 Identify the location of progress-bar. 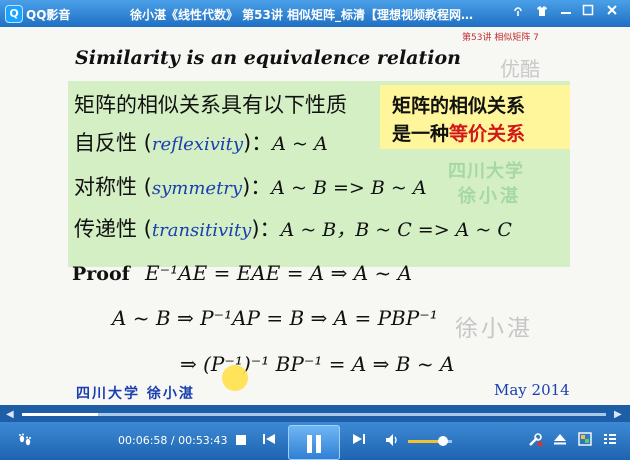
(314, 414).